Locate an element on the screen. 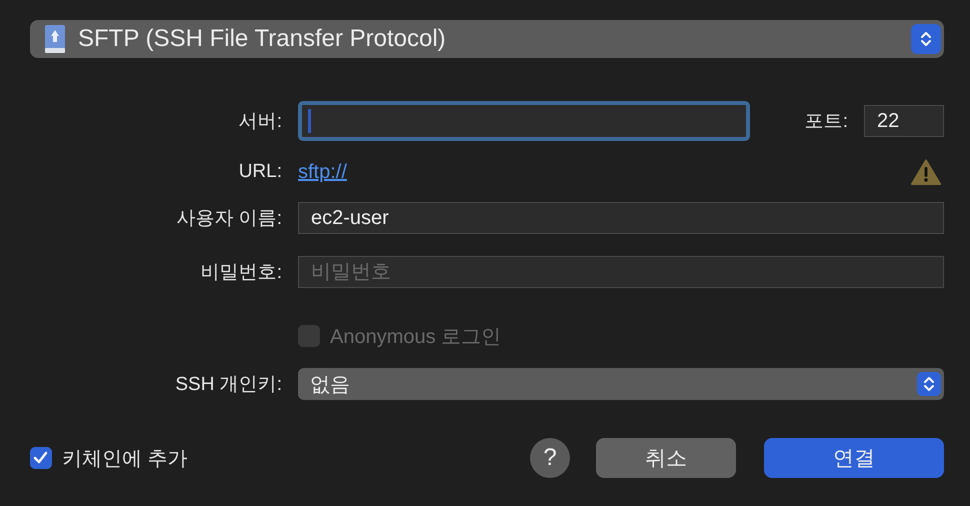 This screenshot has height=506, width=970. checkmark-icon is located at coordinates (41, 458).